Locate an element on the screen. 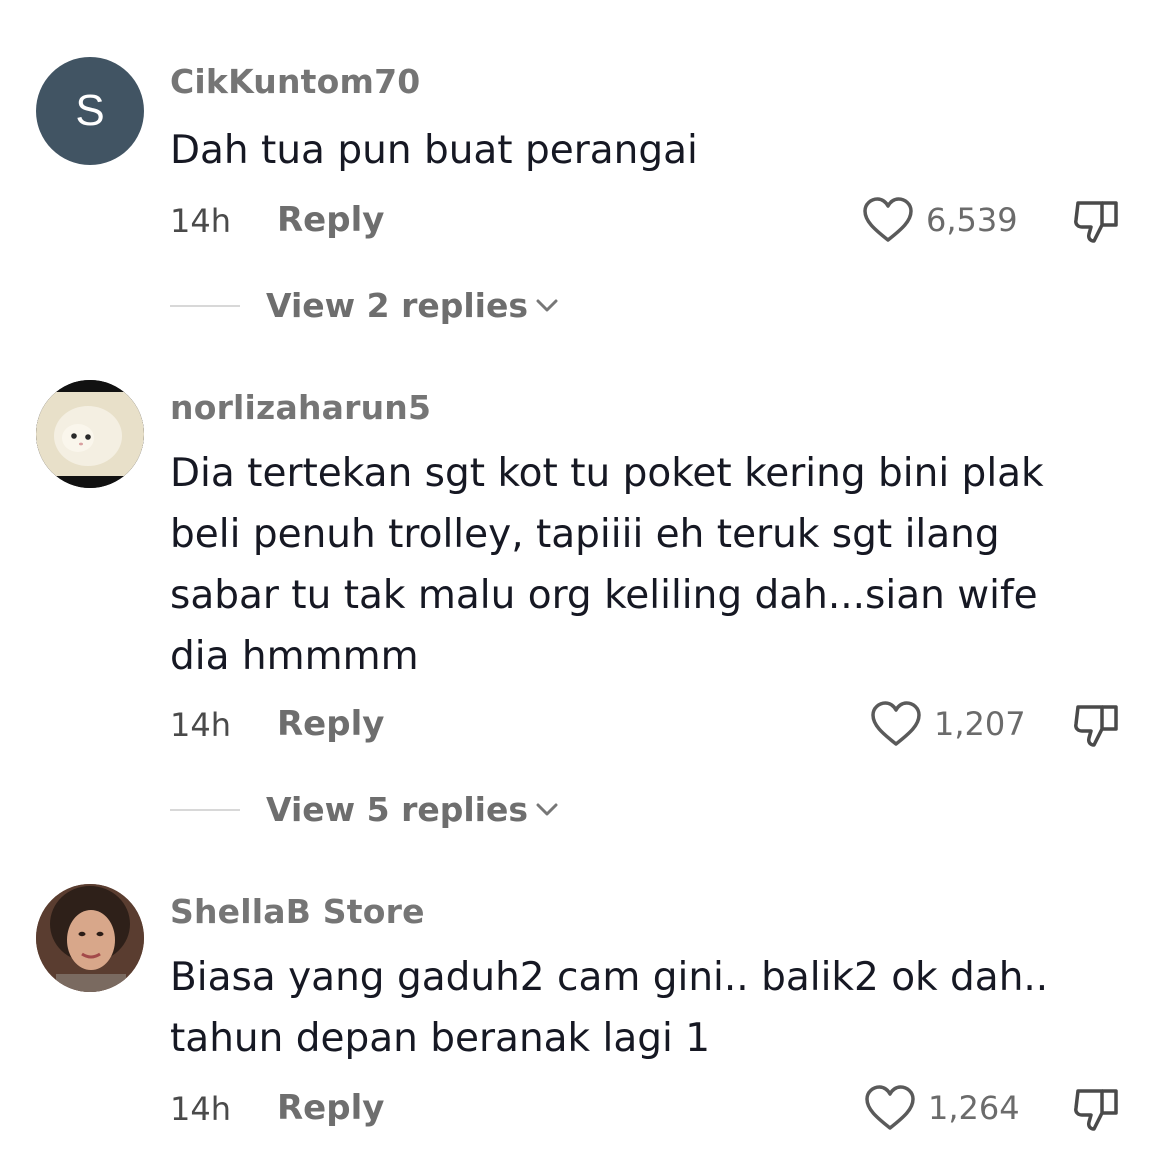  like-count: 6,539 is located at coordinates (972, 220).